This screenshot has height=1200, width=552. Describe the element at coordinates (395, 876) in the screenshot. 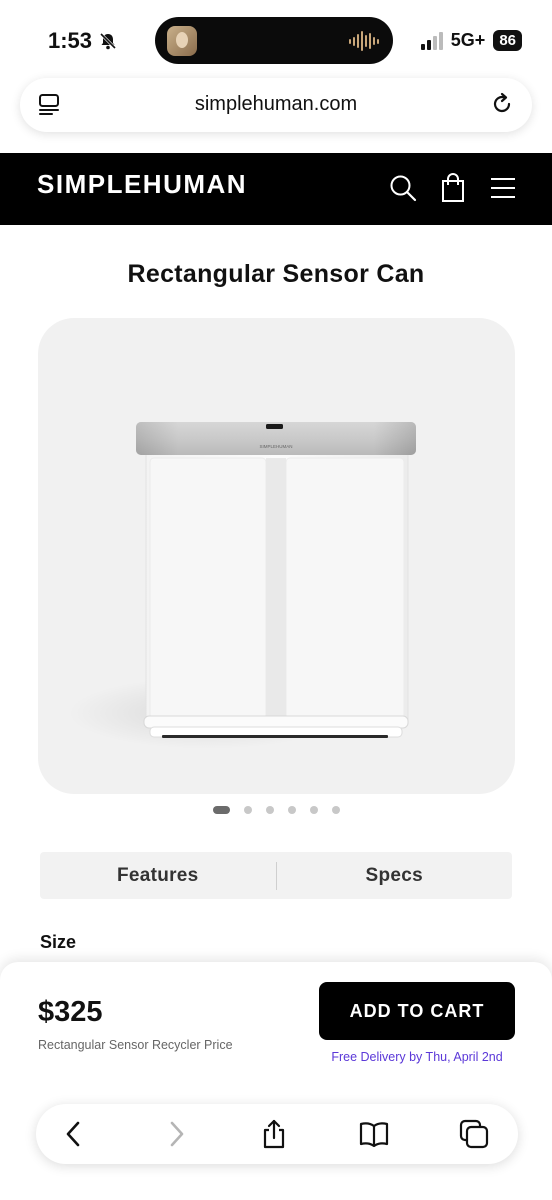

I see `tab-specs: Specs` at that location.